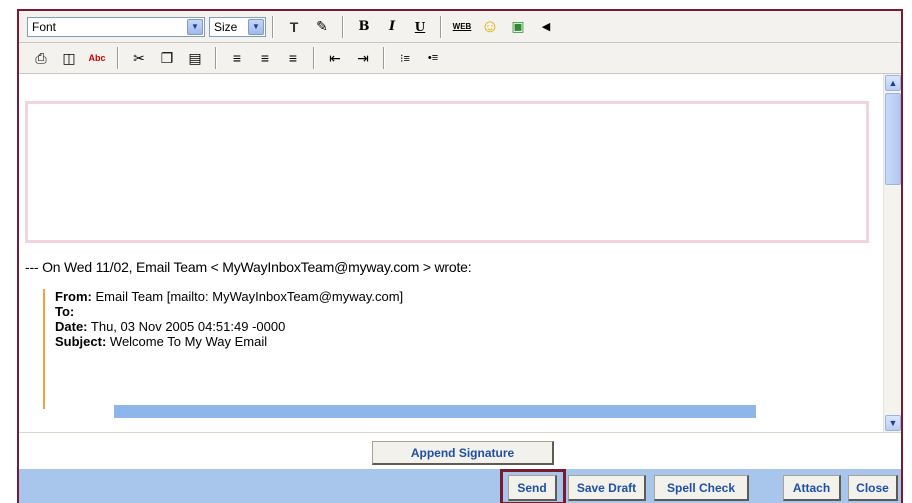 The image size is (912, 503). What do you see at coordinates (97, 58) in the screenshot?
I see `spell-check-icon: Abc` at bounding box center [97, 58].